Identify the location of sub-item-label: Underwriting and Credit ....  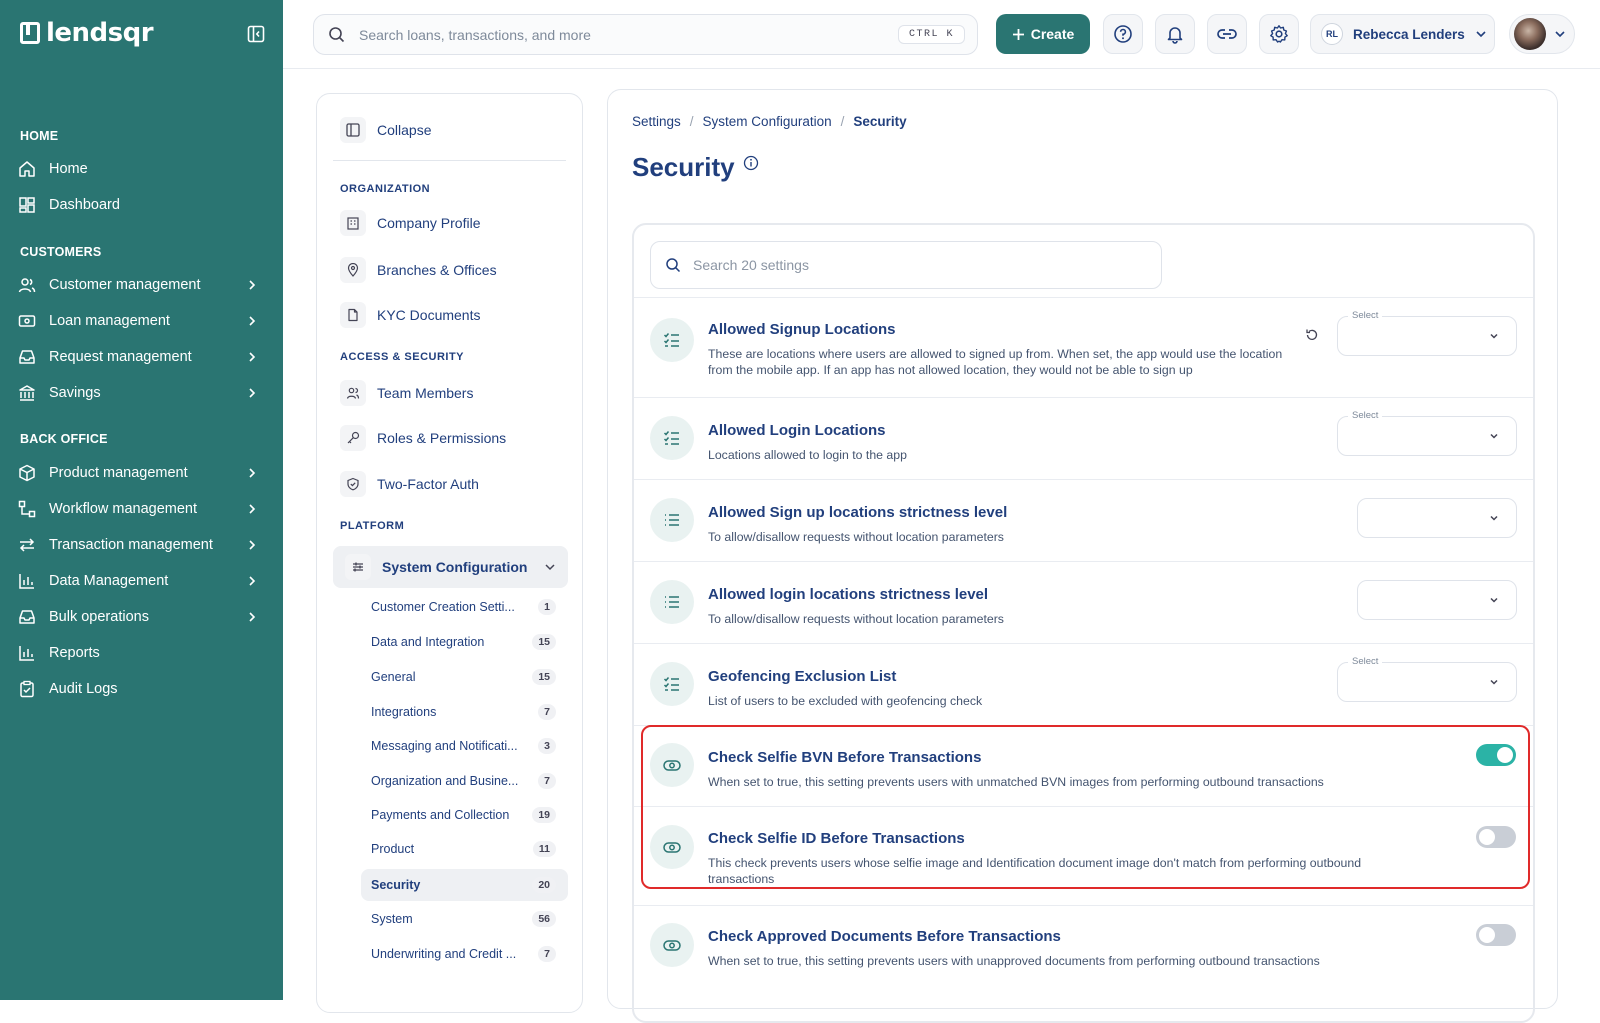
(444, 954).